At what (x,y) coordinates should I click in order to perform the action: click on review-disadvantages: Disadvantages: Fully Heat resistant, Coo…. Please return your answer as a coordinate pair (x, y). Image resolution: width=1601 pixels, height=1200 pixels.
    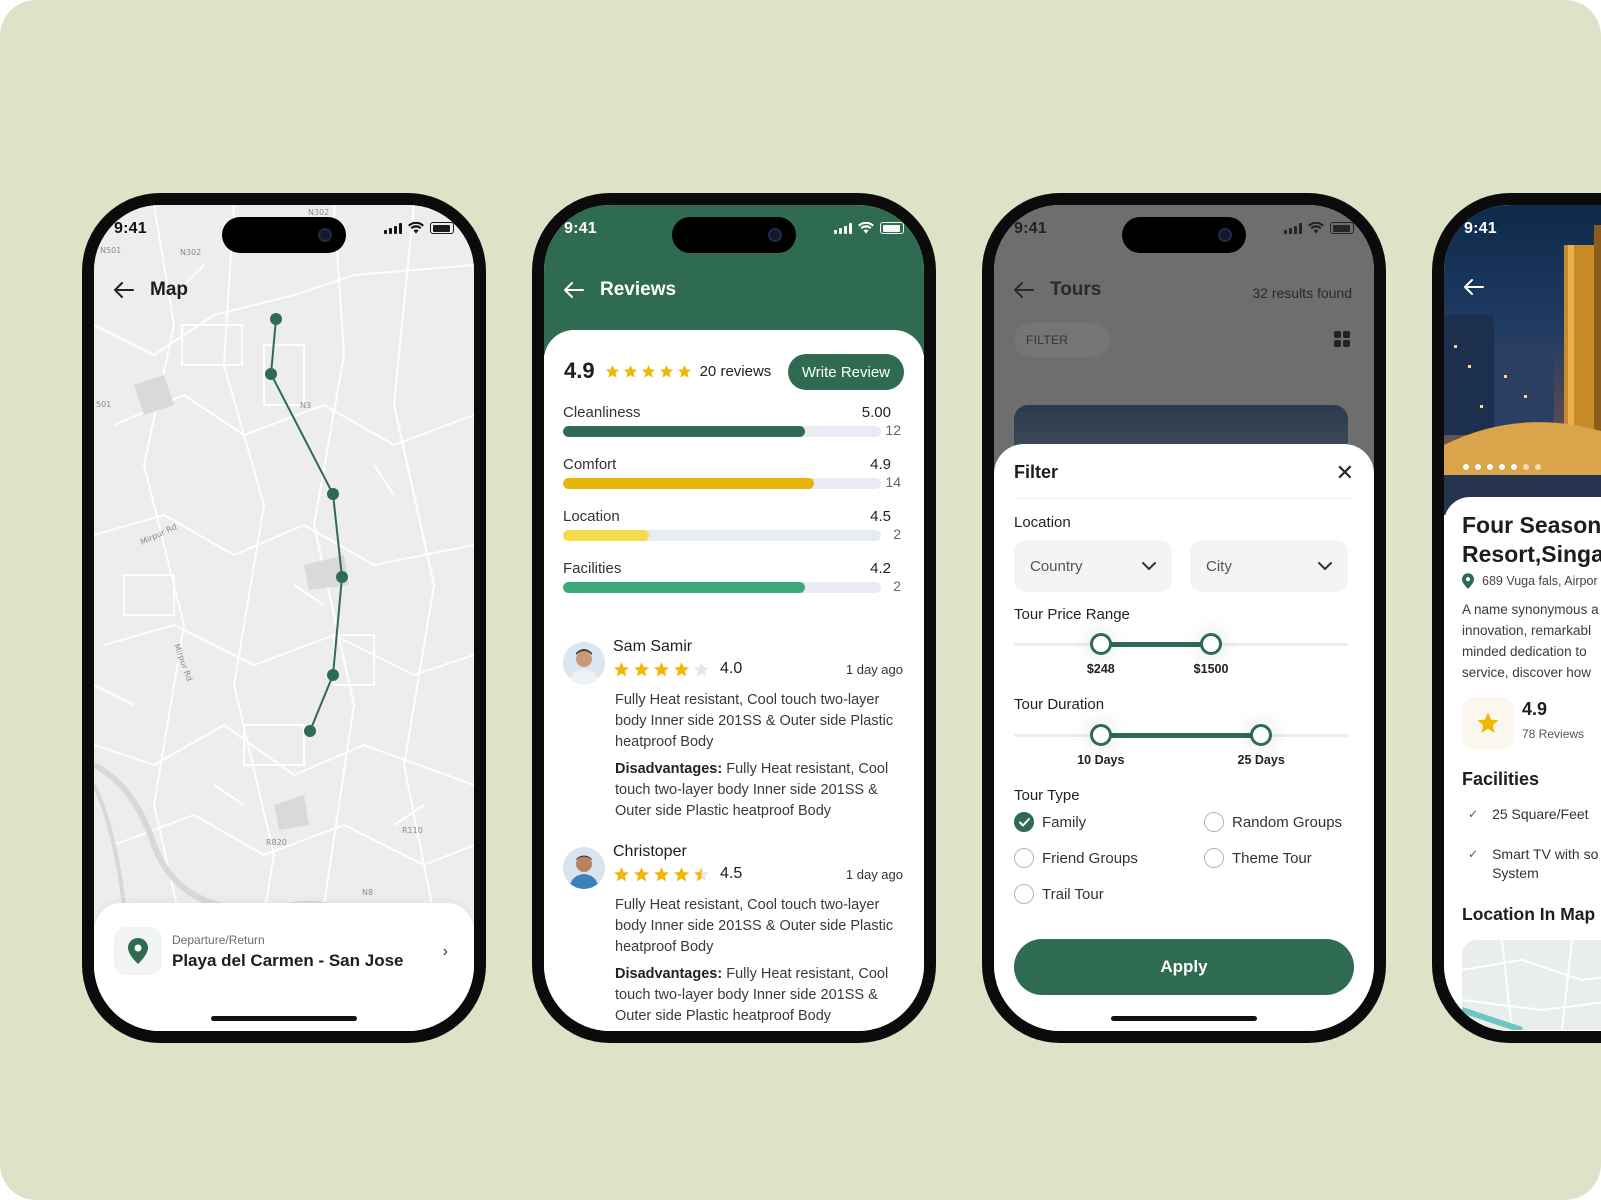
    Looking at the image, I should click on (759, 995).